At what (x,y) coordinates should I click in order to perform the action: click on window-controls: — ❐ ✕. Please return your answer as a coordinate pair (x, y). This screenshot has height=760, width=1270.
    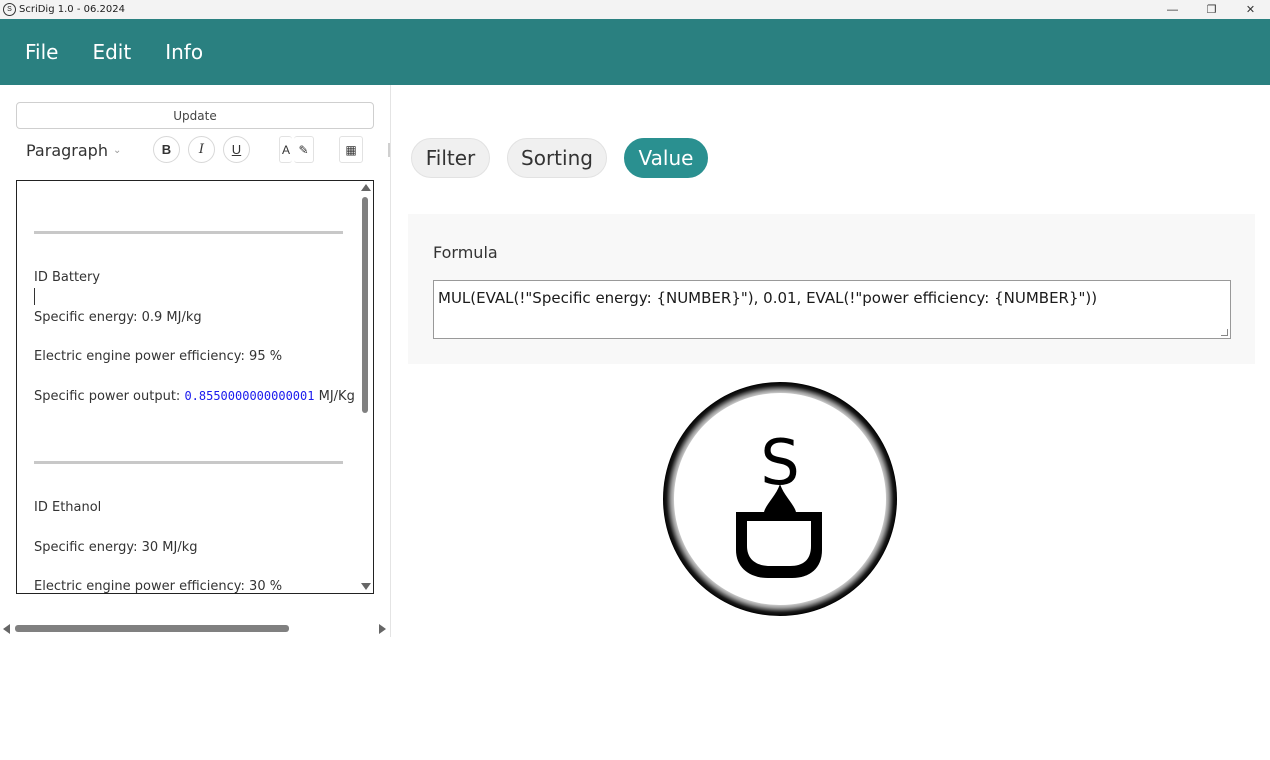
    Looking at the image, I should click on (1211, 9).